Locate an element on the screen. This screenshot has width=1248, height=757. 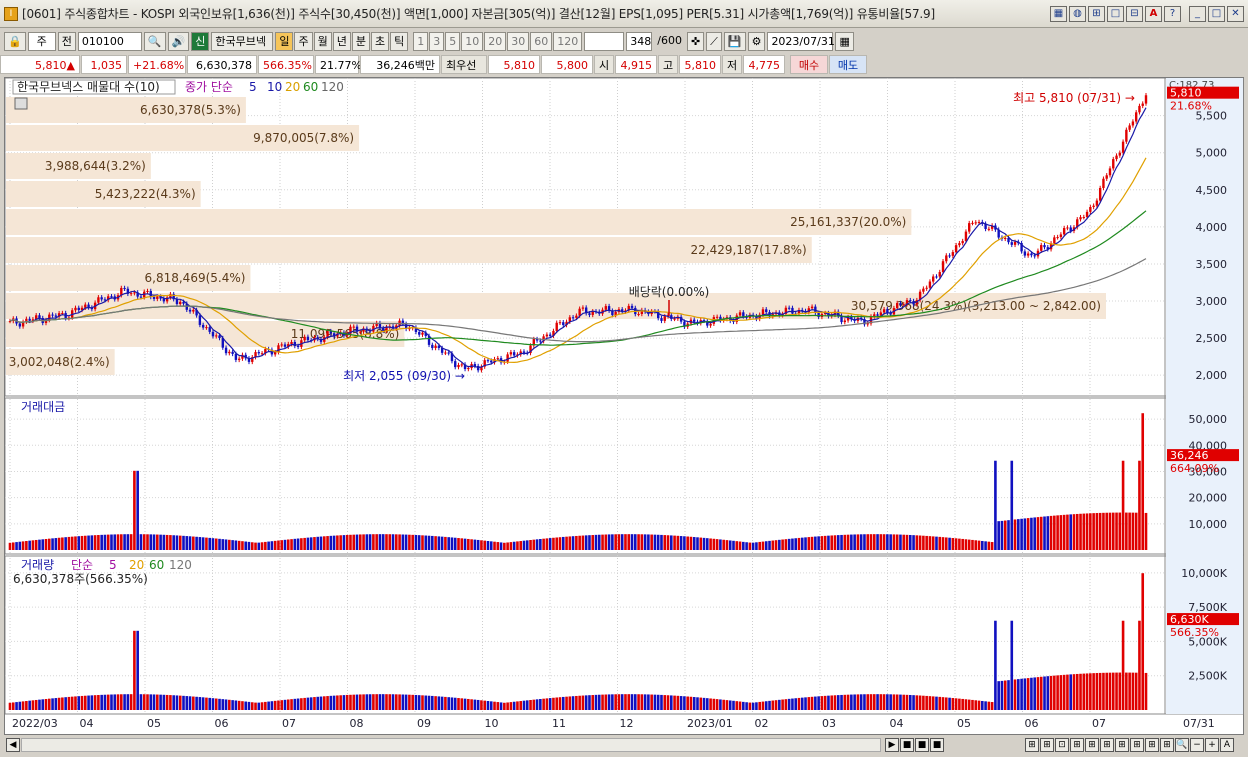
bottom-tool-2: ■ is located at coordinates (922, 745).